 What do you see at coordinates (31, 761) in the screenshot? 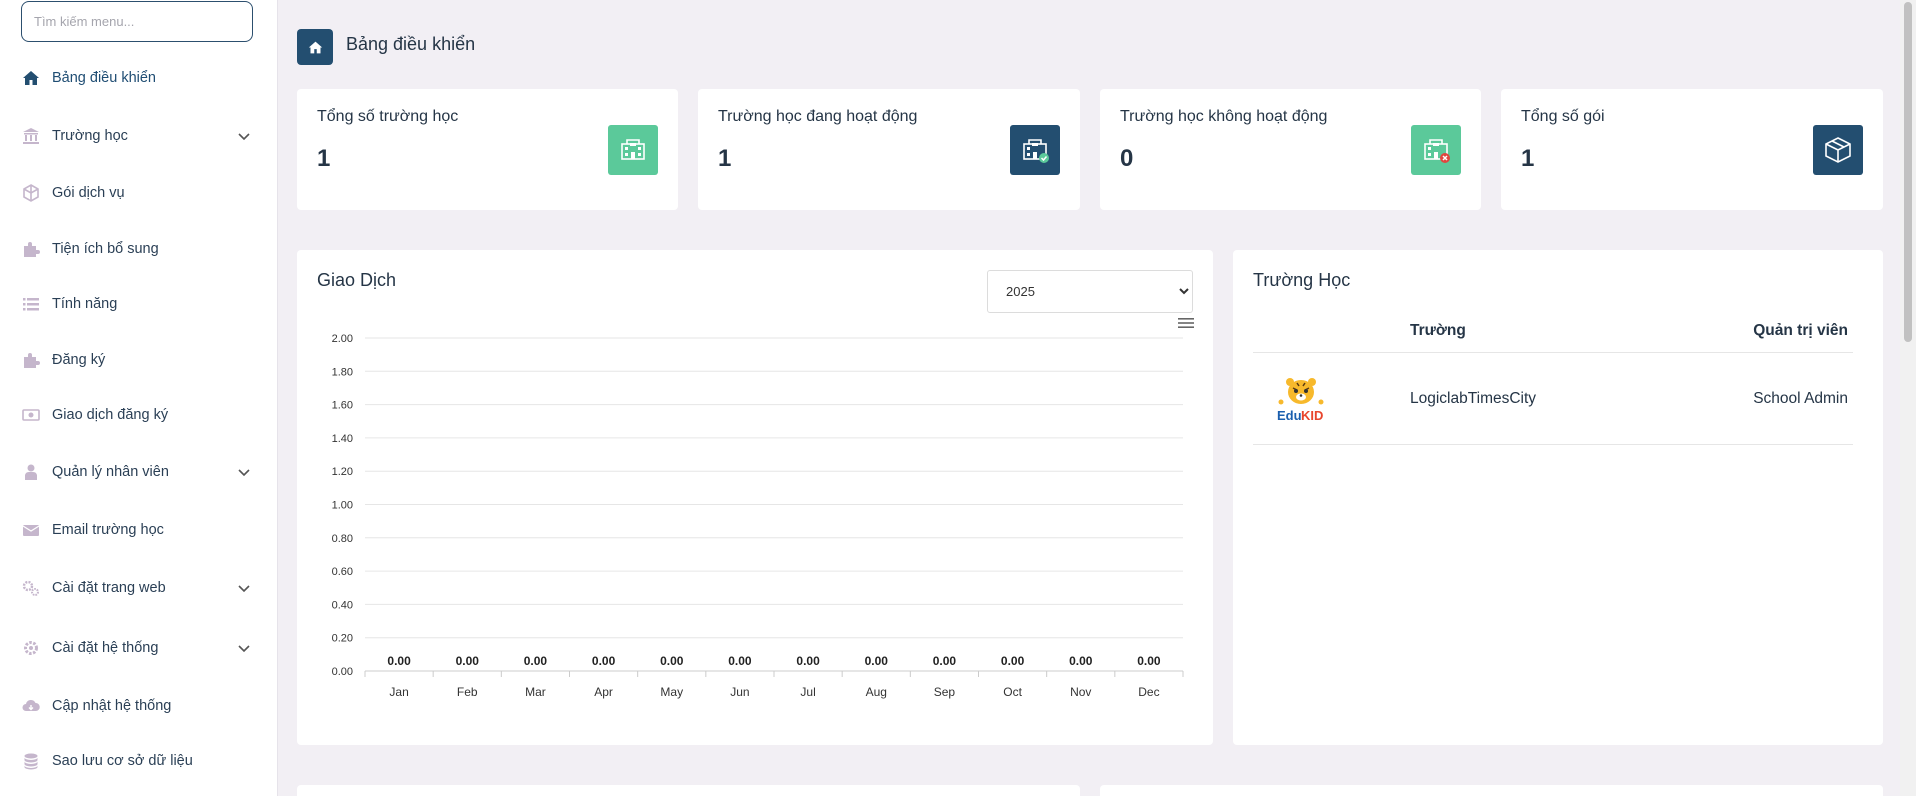
I see `database-icon` at bounding box center [31, 761].